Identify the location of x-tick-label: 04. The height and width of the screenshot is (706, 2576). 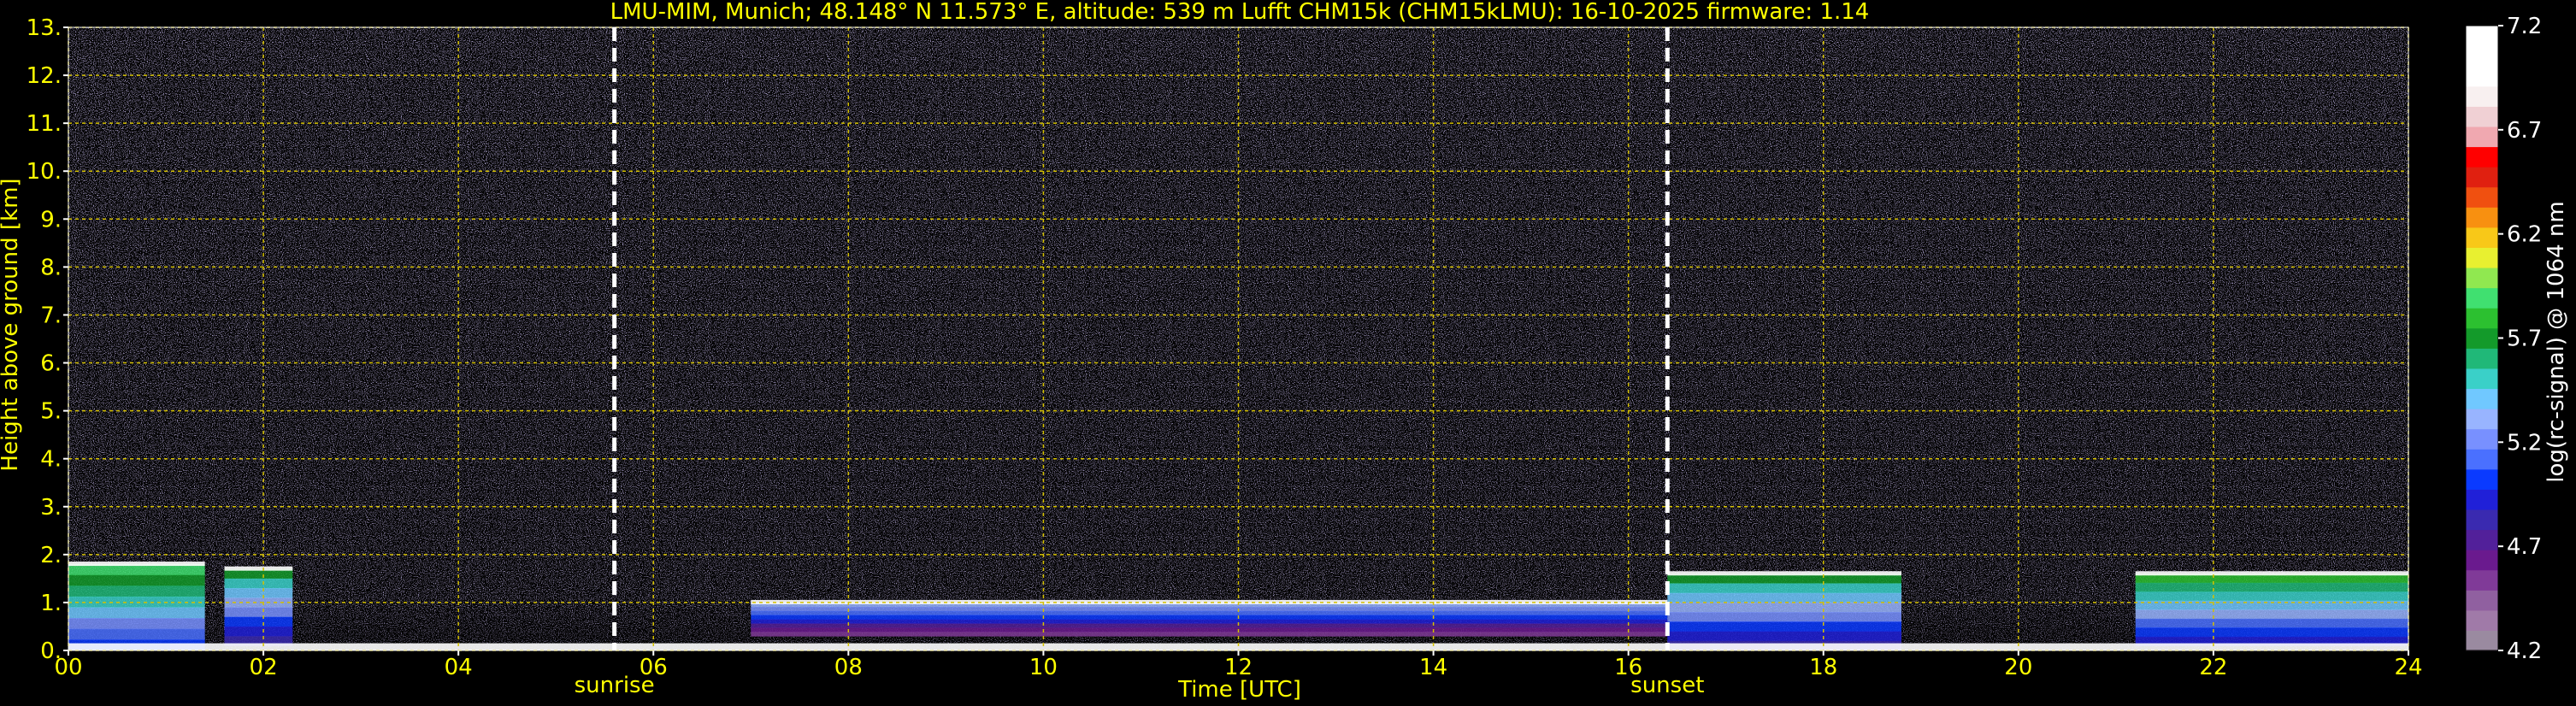
(459, 667).